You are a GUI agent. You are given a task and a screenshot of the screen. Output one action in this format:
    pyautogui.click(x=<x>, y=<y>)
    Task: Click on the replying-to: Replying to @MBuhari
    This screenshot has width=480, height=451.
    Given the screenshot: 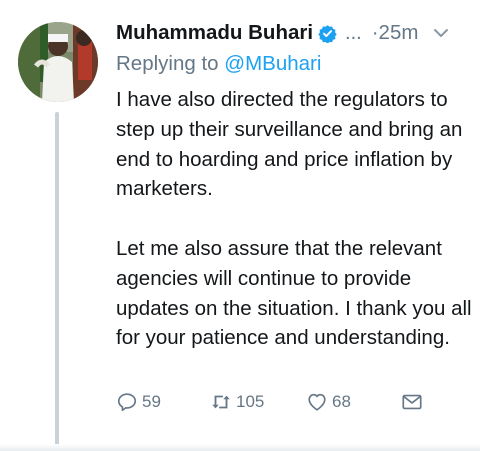 What is the action you would take?
    pyautogui.click(x=218, y=64)
    